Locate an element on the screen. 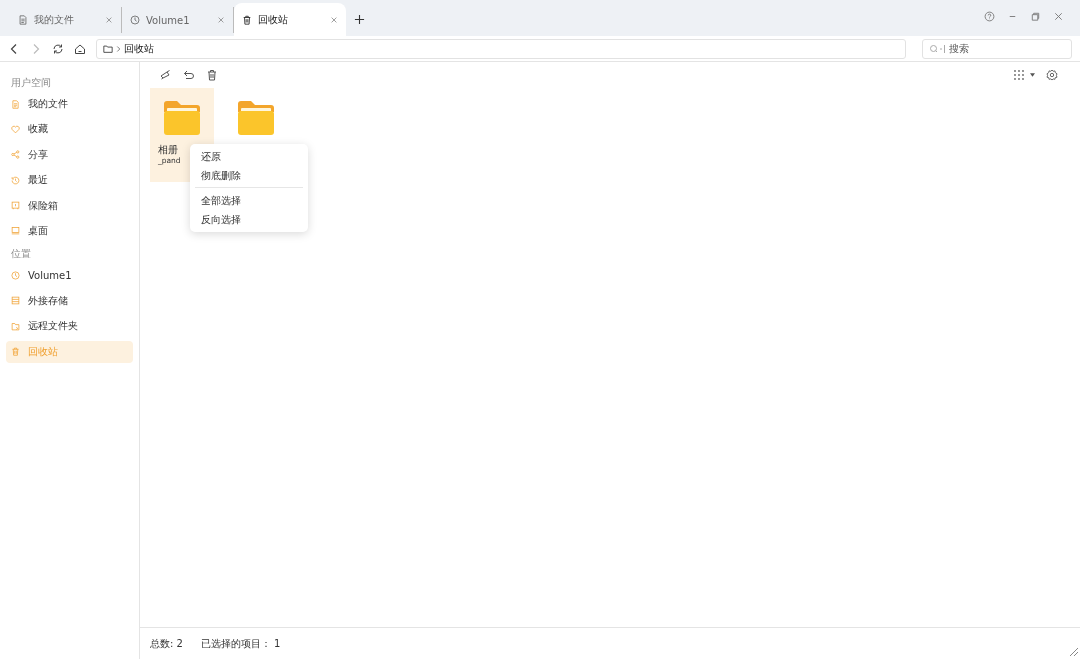 The image size is (1080, 659). heart-icon is located at coordinates (15, 129).